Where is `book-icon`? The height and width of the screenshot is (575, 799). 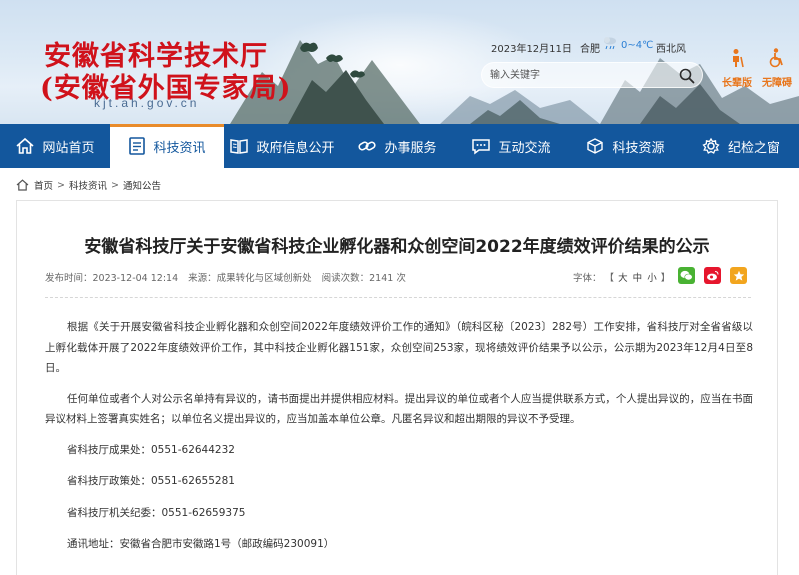 book-icon is located at coordinates (239, 146).